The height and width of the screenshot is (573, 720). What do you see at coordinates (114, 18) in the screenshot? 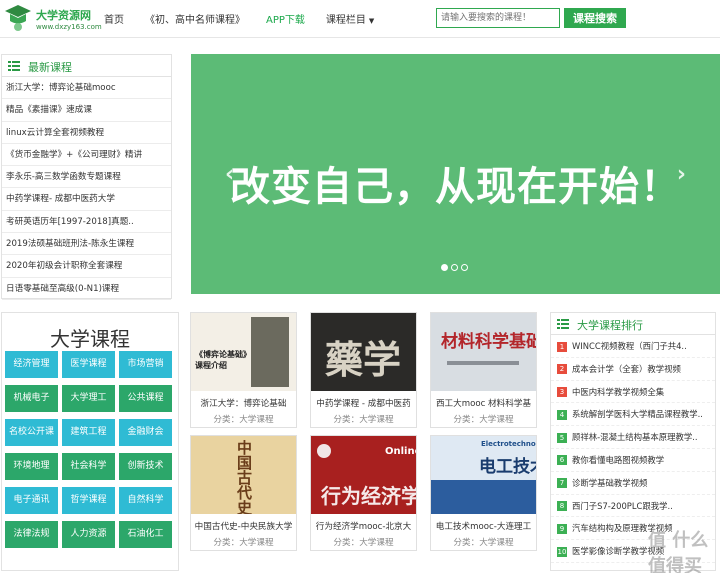
I see `nav-home: 首页` at bounding box center [114, 18].